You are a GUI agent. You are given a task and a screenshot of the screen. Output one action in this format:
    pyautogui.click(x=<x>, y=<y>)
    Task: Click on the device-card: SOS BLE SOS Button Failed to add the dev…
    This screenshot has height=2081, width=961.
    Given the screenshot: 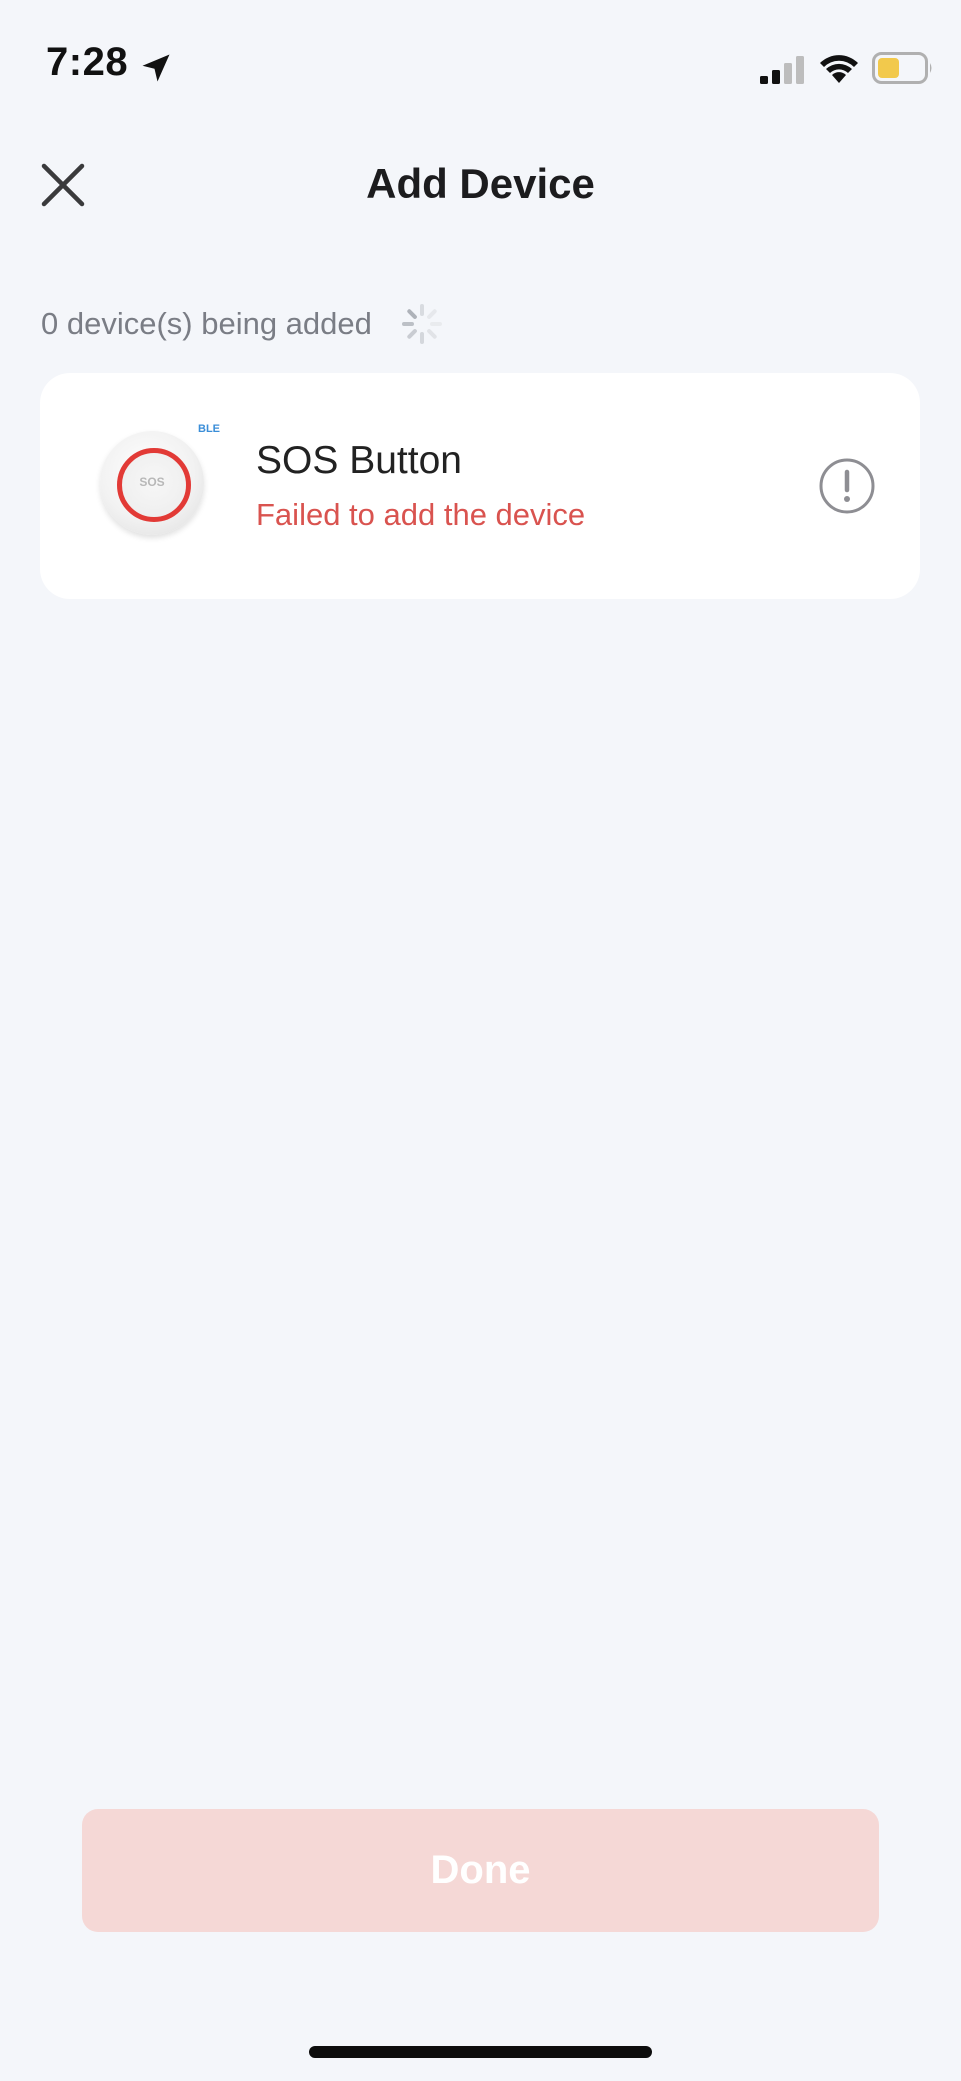 What is the action you would take?
    pyautogui.click(x=480, y=486)
    